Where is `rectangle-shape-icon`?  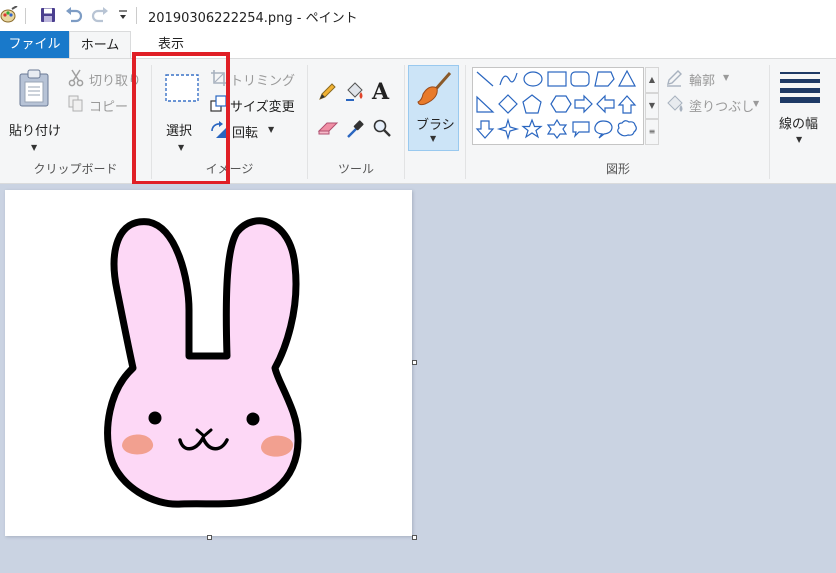
rectangle-shape-icon is located at coordinates (557, 79).